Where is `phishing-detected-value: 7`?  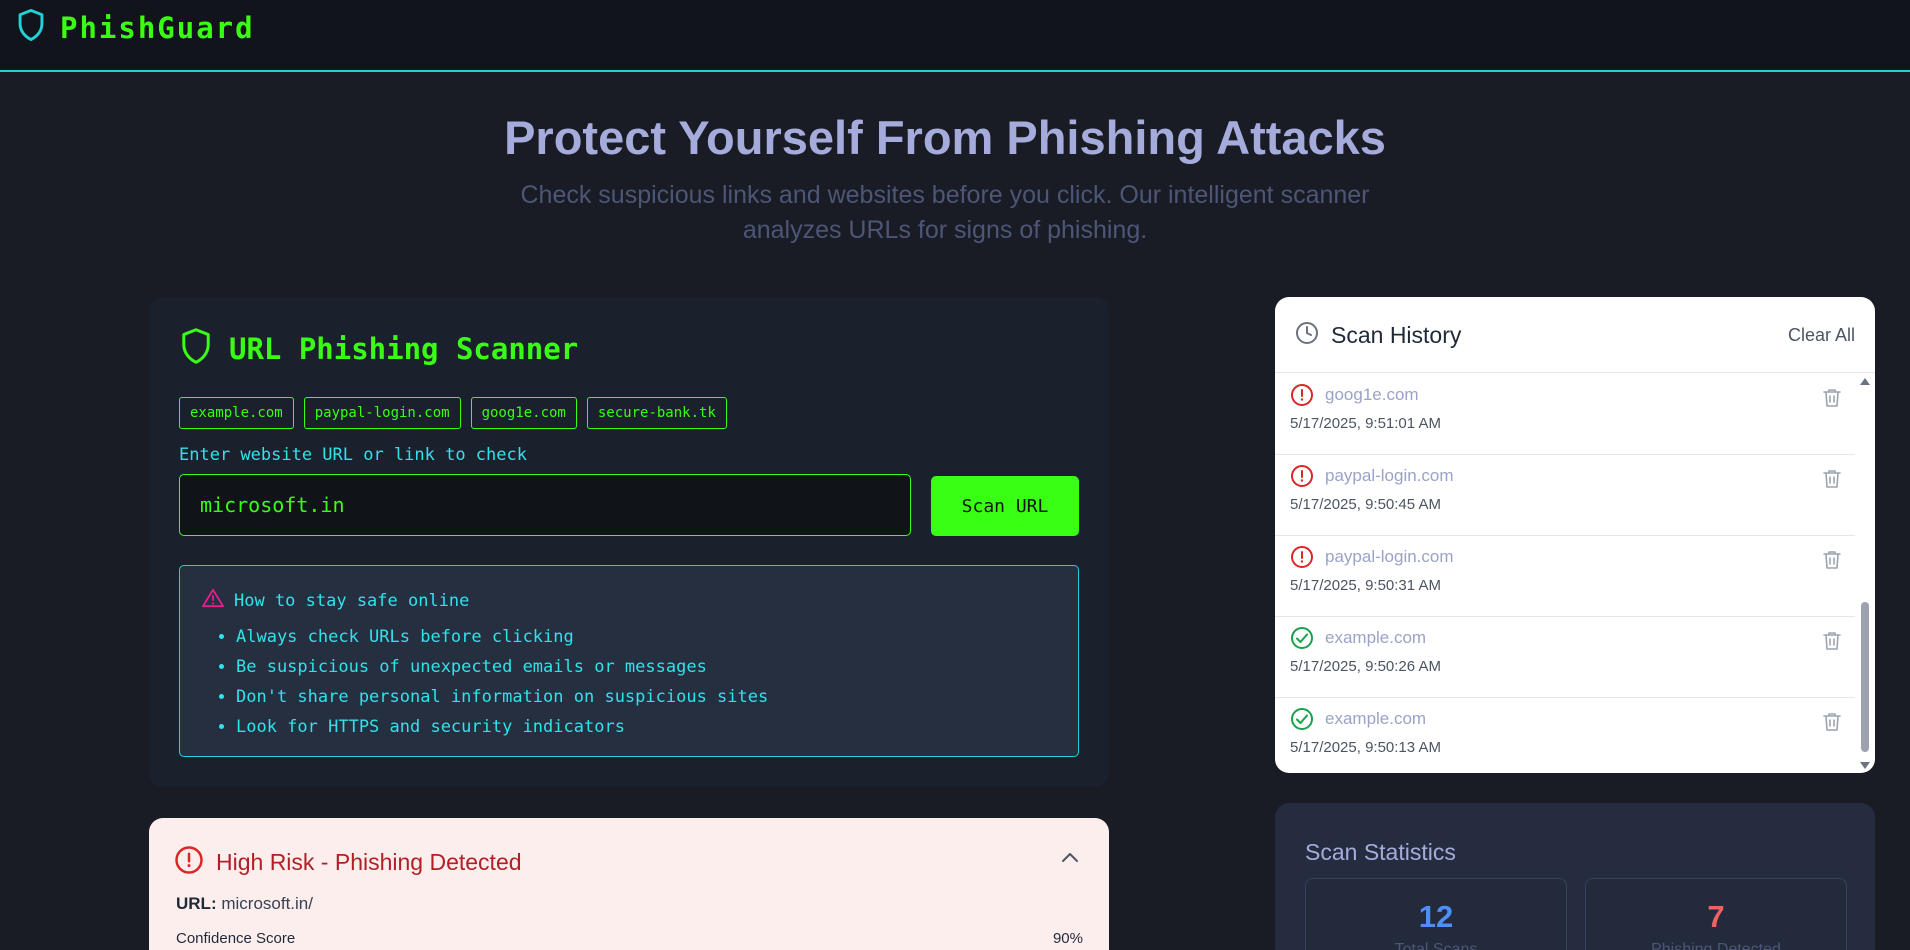 phishing-detected-value: 7 is located at coordinates (1716, 916).